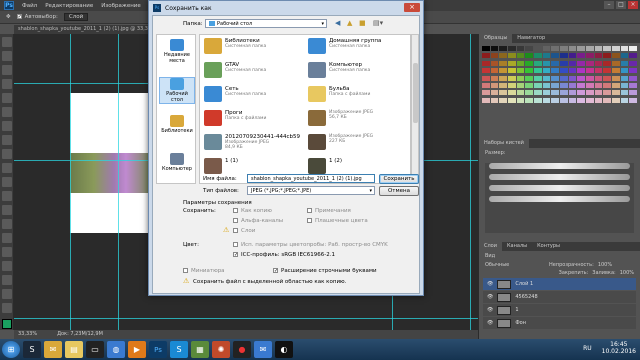 This screenshot has height=360, width=640. Describe the element at coordinates (399, 179) in the screenshot. I see `save-button: Сохранить` at that location.